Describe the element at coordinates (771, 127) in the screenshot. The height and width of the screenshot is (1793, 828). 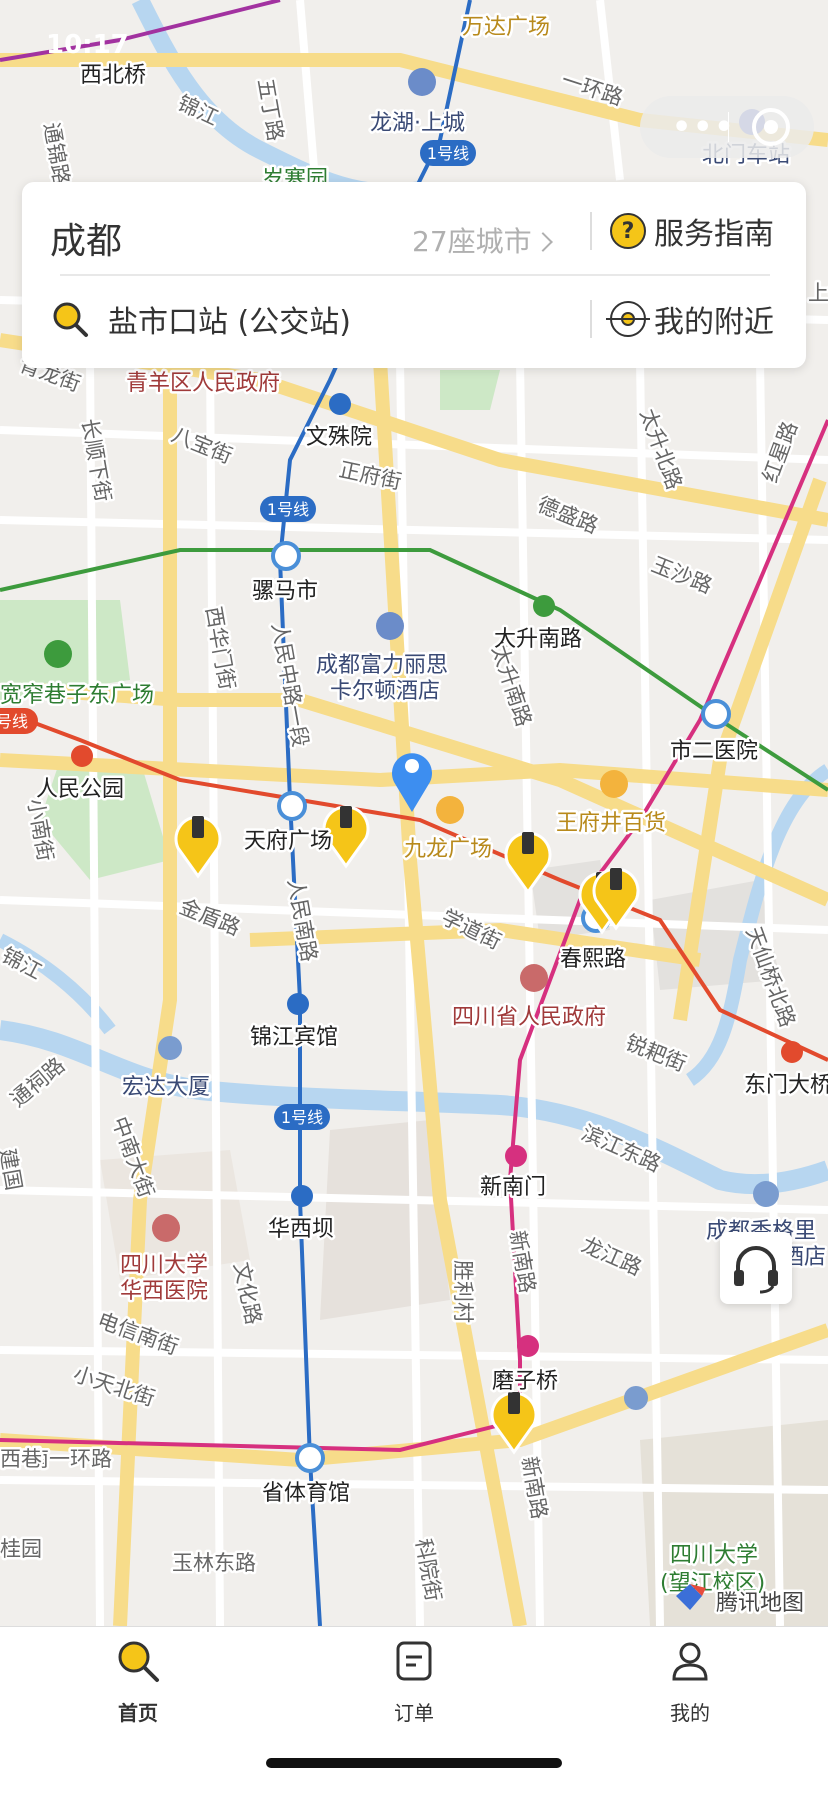
I see `close-miniprogram-icon` at that location.